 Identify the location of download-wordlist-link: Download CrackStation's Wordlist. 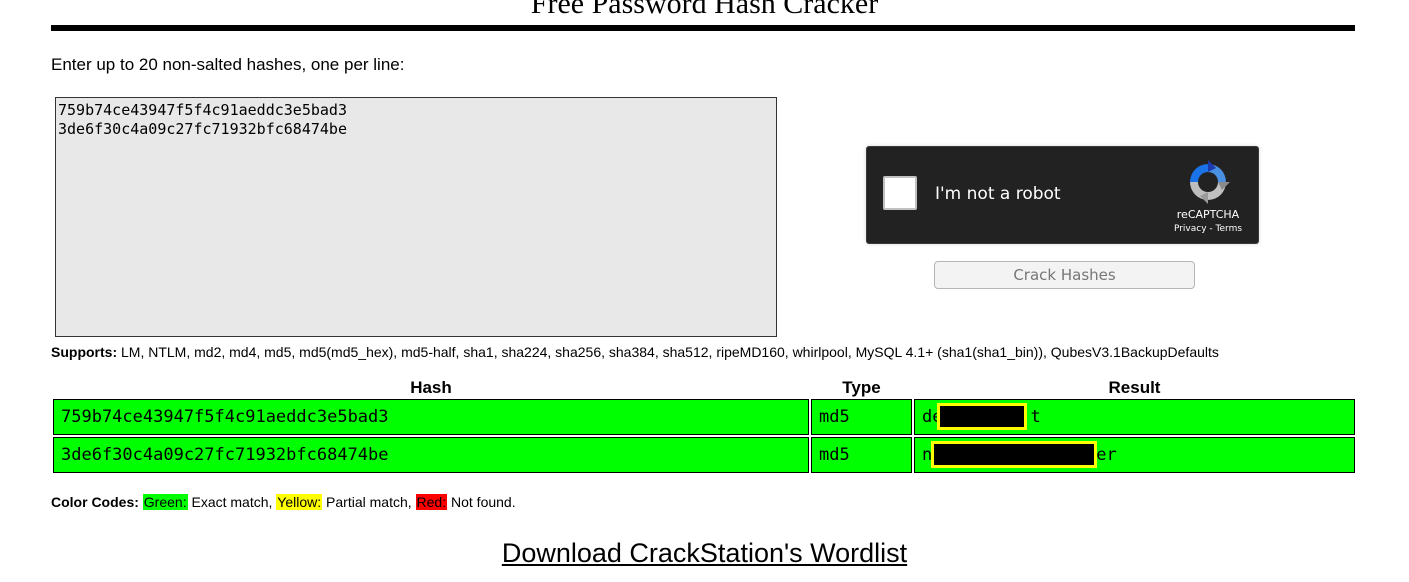
(704, 553).